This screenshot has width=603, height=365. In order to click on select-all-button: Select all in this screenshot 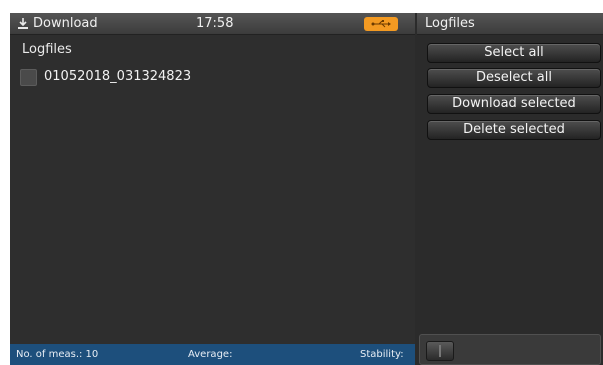, I will do `click(514, 53)`.